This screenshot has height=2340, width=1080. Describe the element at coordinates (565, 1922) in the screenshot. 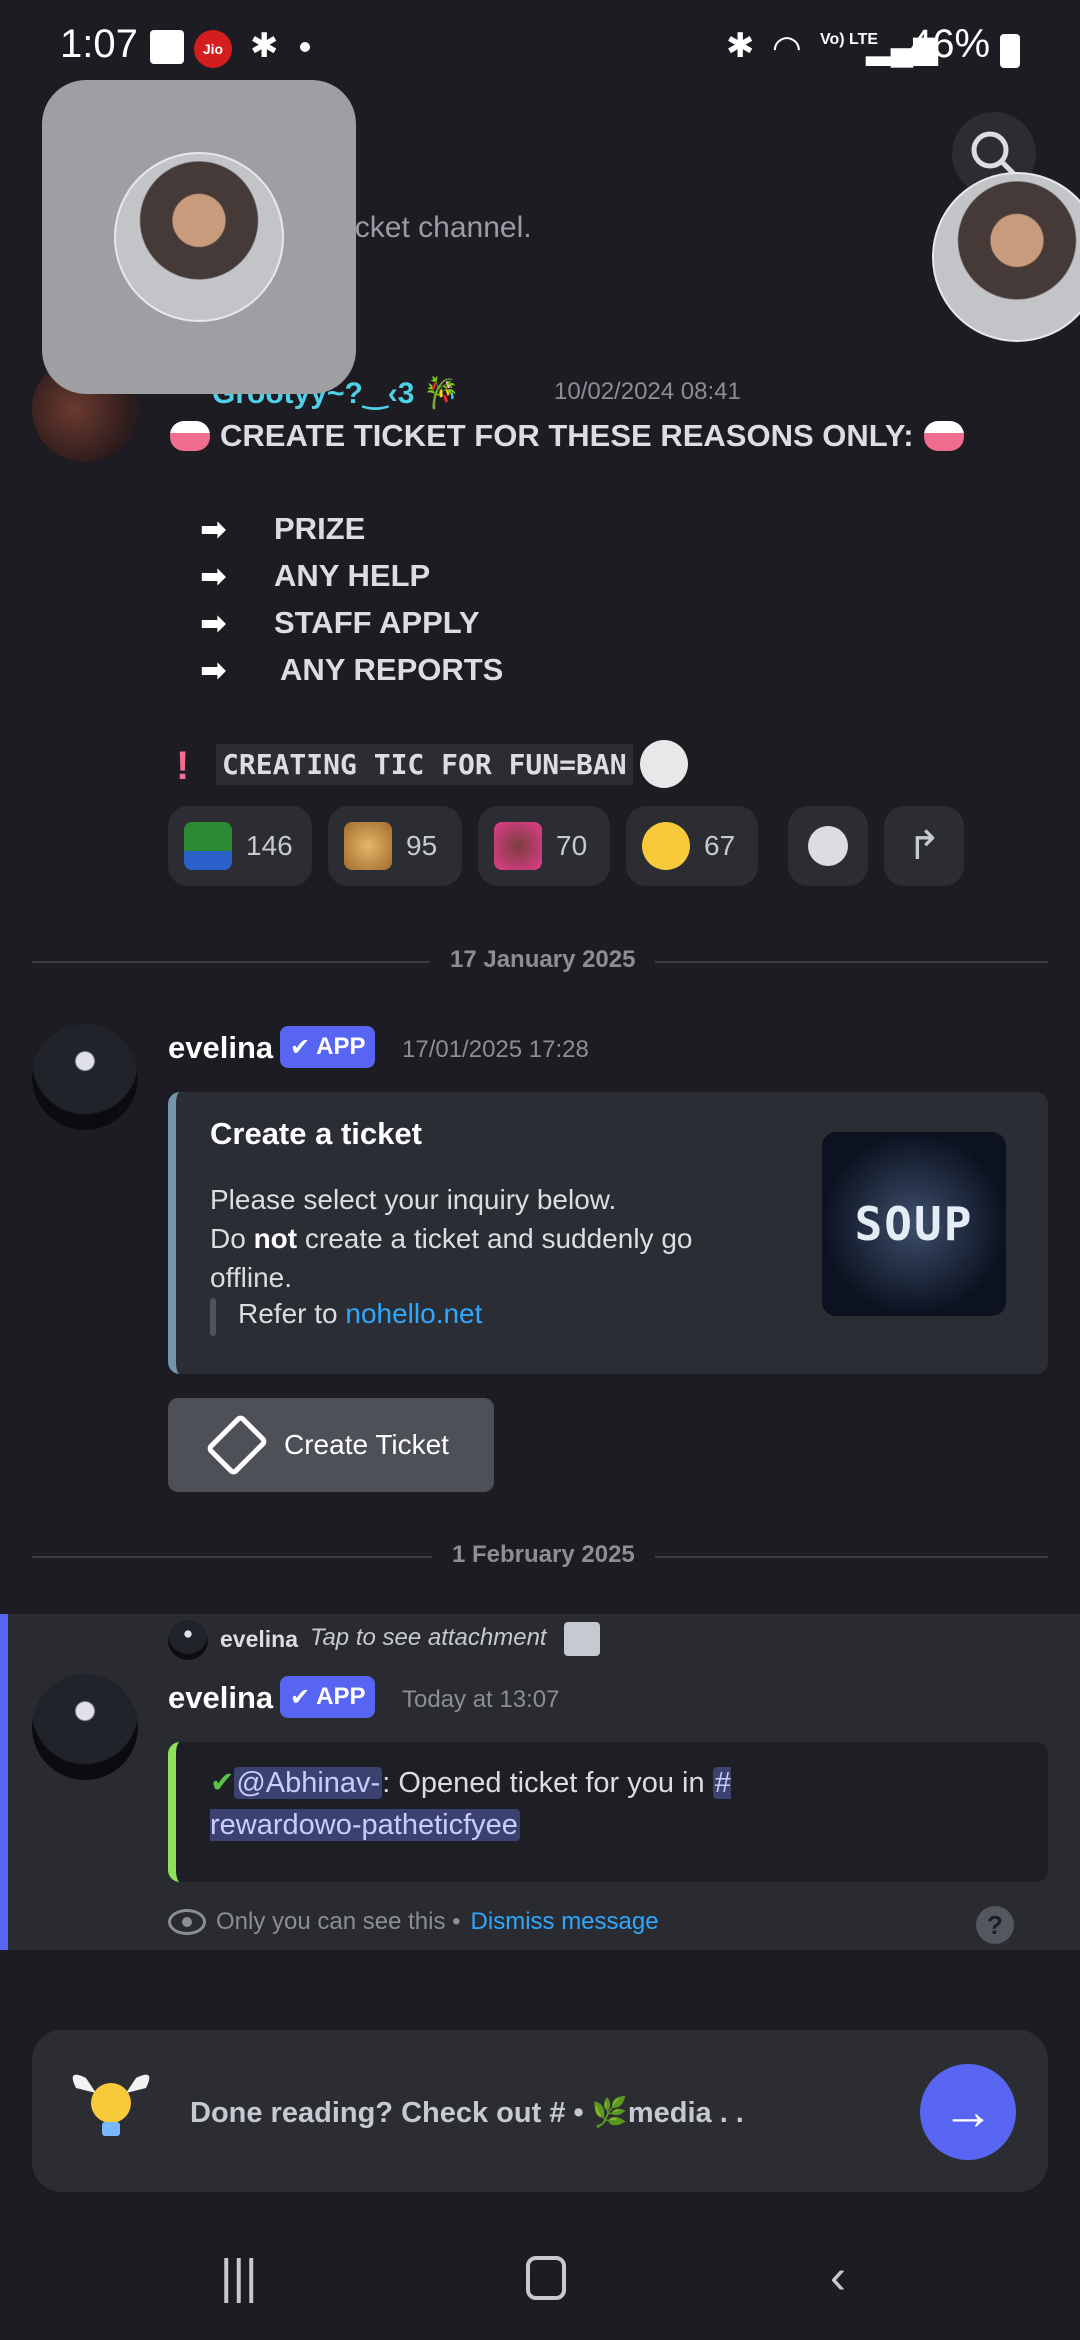

I see `dismiss-message-link: Dismiss message` at that location.